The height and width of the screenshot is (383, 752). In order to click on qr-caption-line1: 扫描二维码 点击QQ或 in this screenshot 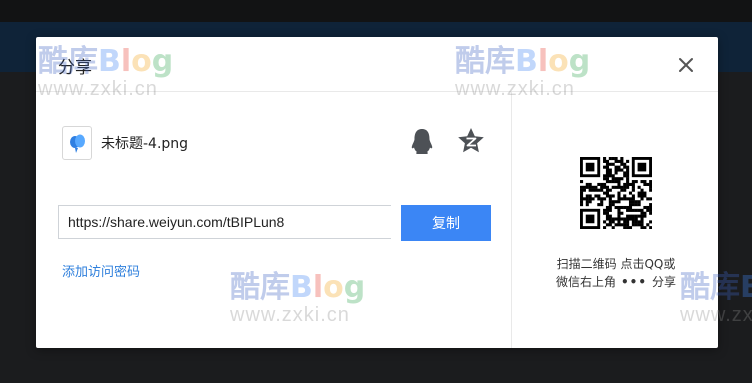, I will do `click(616, 264)`.